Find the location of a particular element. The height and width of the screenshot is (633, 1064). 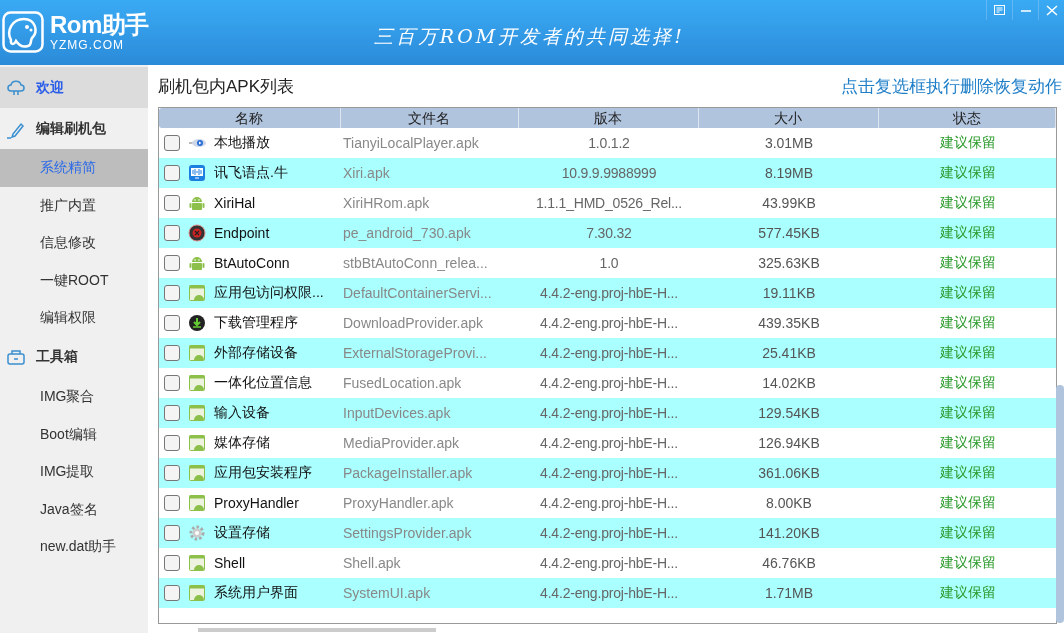

sidebar-item: 编辑刷机包 is located at coordinates (74, 128).